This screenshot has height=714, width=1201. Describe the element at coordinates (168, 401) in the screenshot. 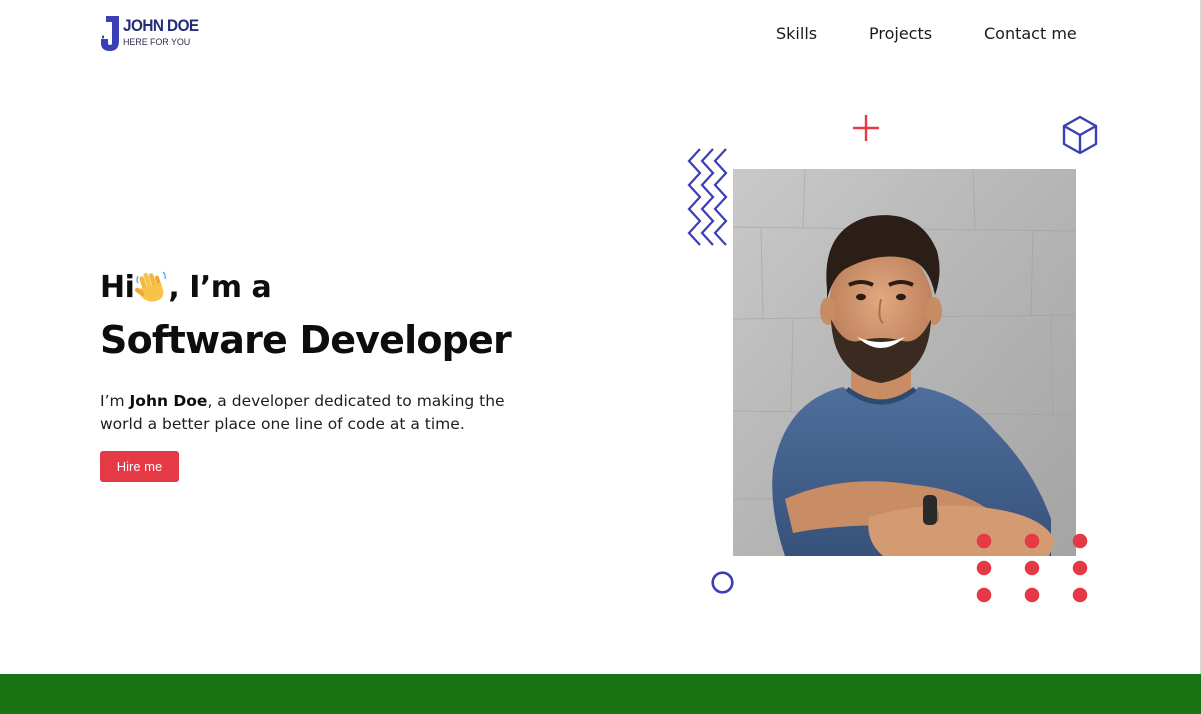

I see `intro-name: John Doe` at that location.